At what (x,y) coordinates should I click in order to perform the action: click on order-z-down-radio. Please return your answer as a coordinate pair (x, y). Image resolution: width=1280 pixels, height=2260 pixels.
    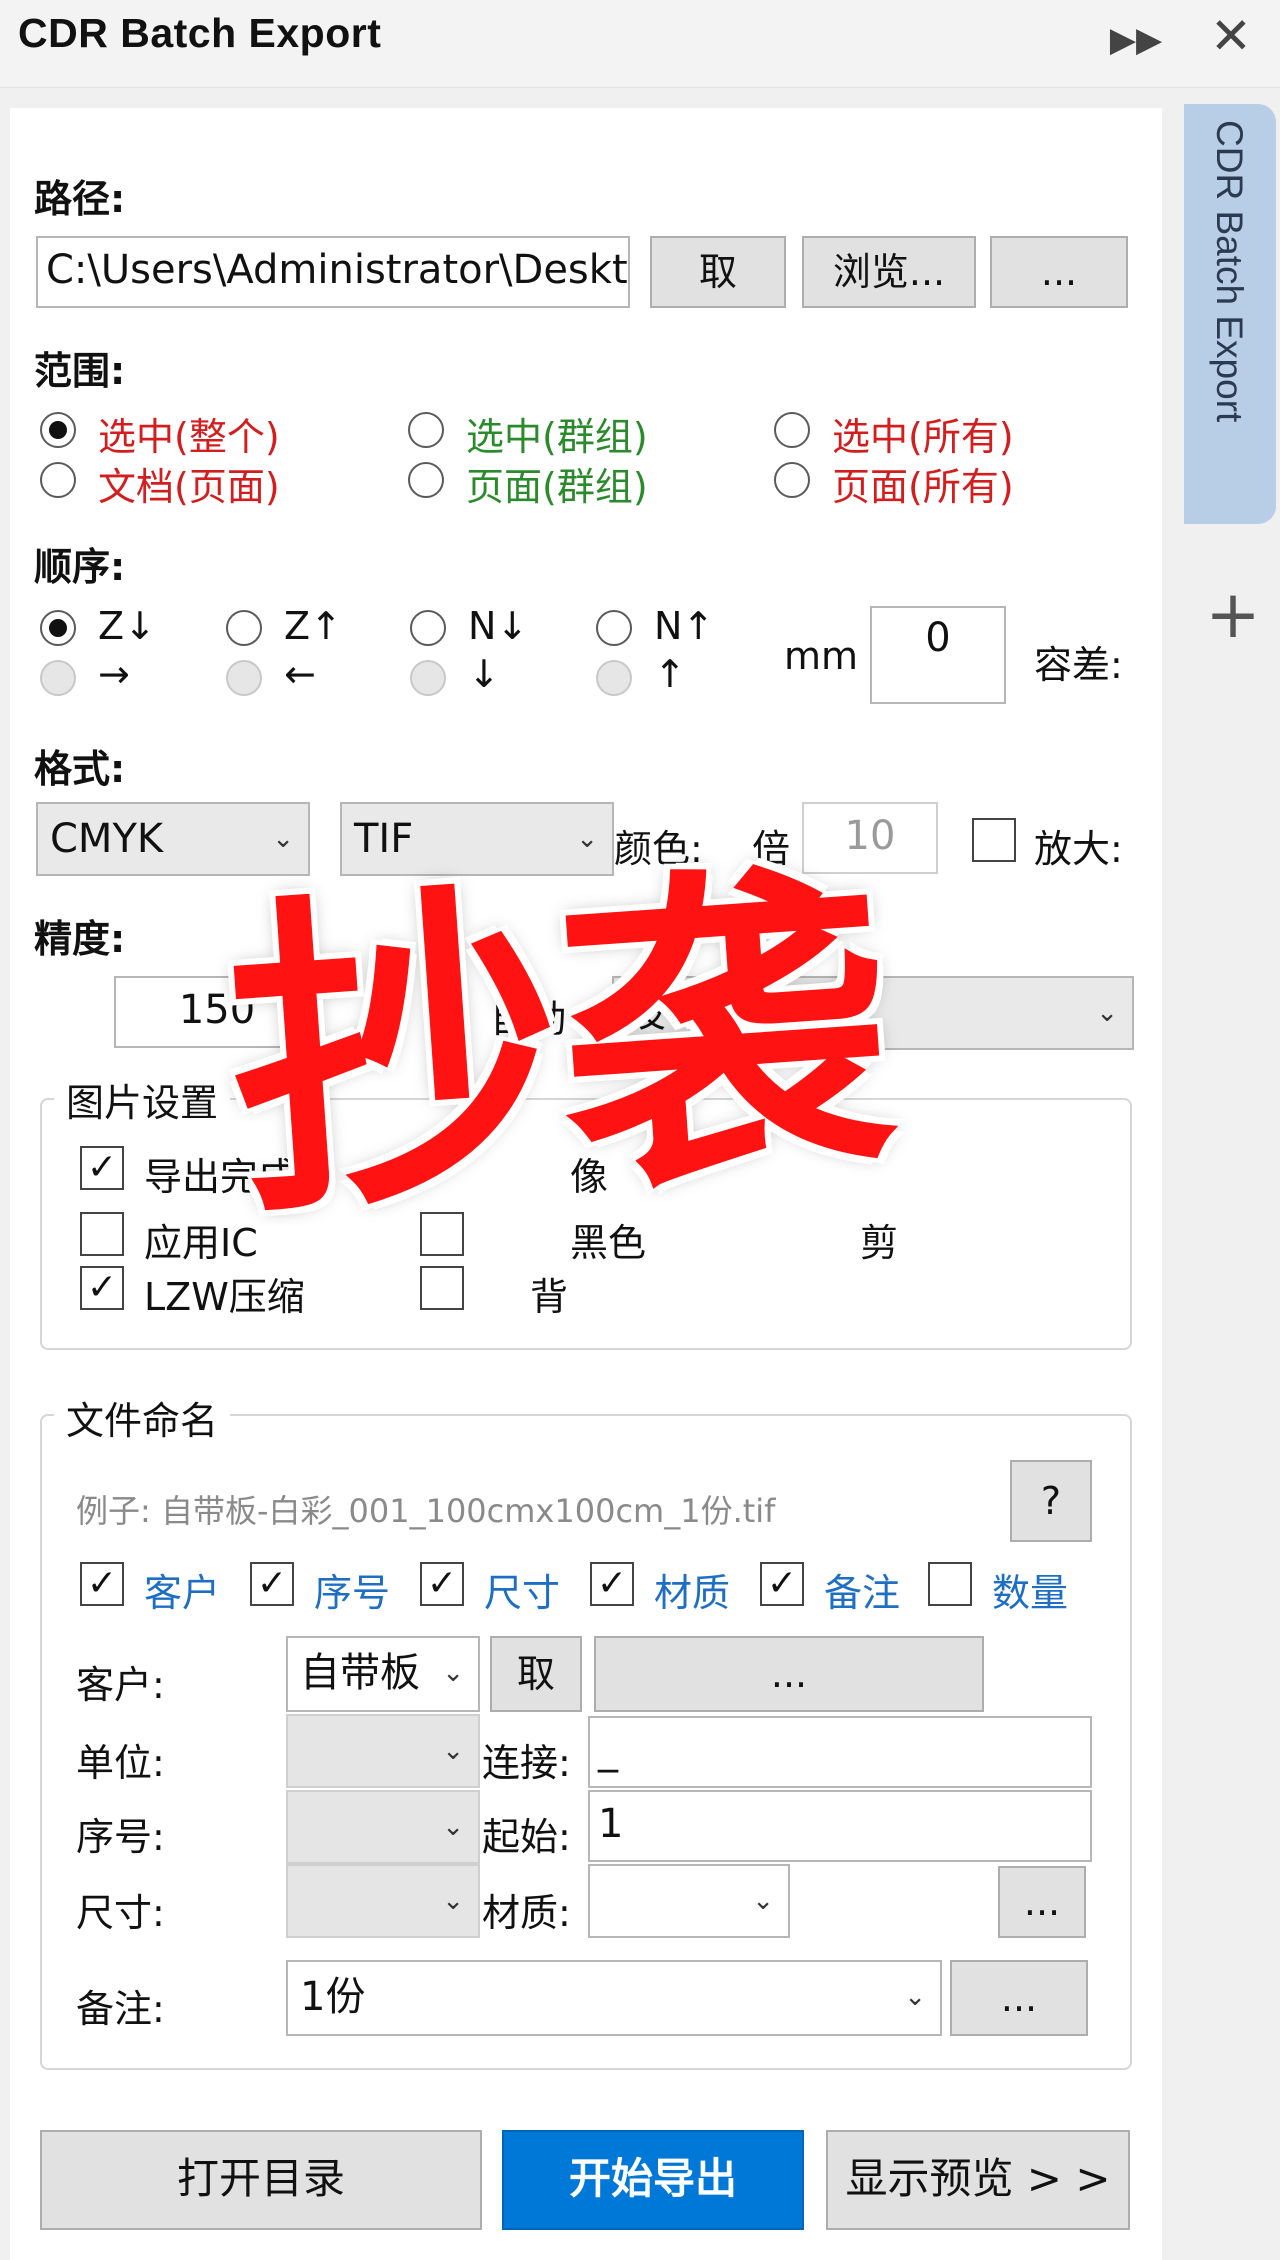
    Looking at the image, I should click on (58, 628).